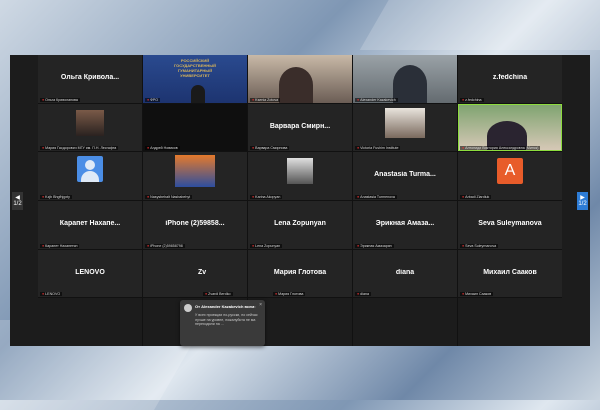 The width and height of the screenshot is (600, 410). I want to click on participant-tile: ●Nasysbehalt Nasbabehyt, so click(195, 176).